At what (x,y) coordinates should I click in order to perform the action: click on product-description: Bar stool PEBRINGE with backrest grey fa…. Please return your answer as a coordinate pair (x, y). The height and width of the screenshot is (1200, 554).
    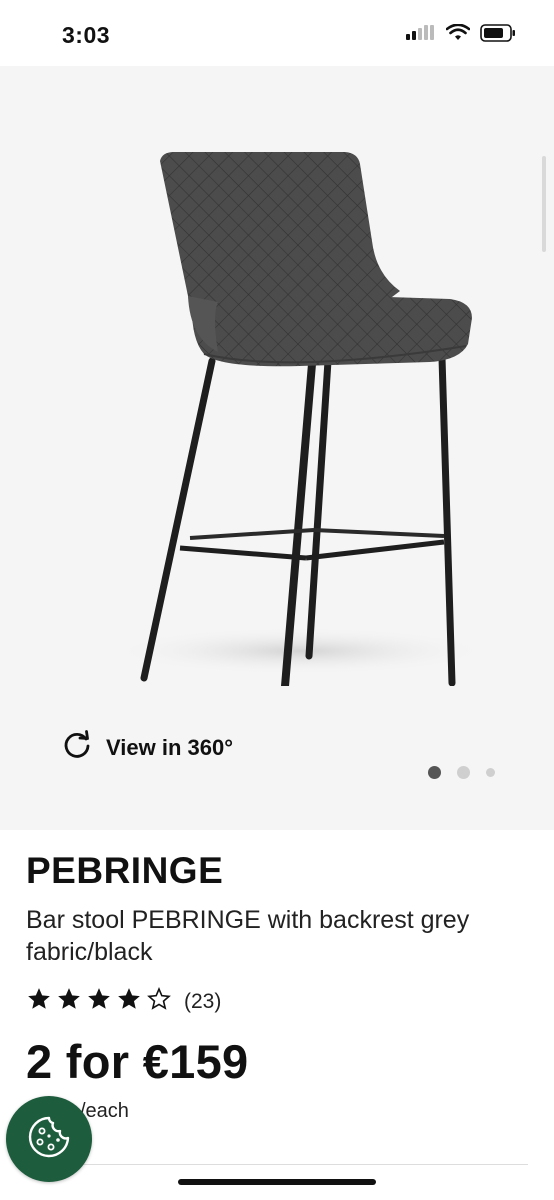
    Looking at the image, I should click on (248, 936).